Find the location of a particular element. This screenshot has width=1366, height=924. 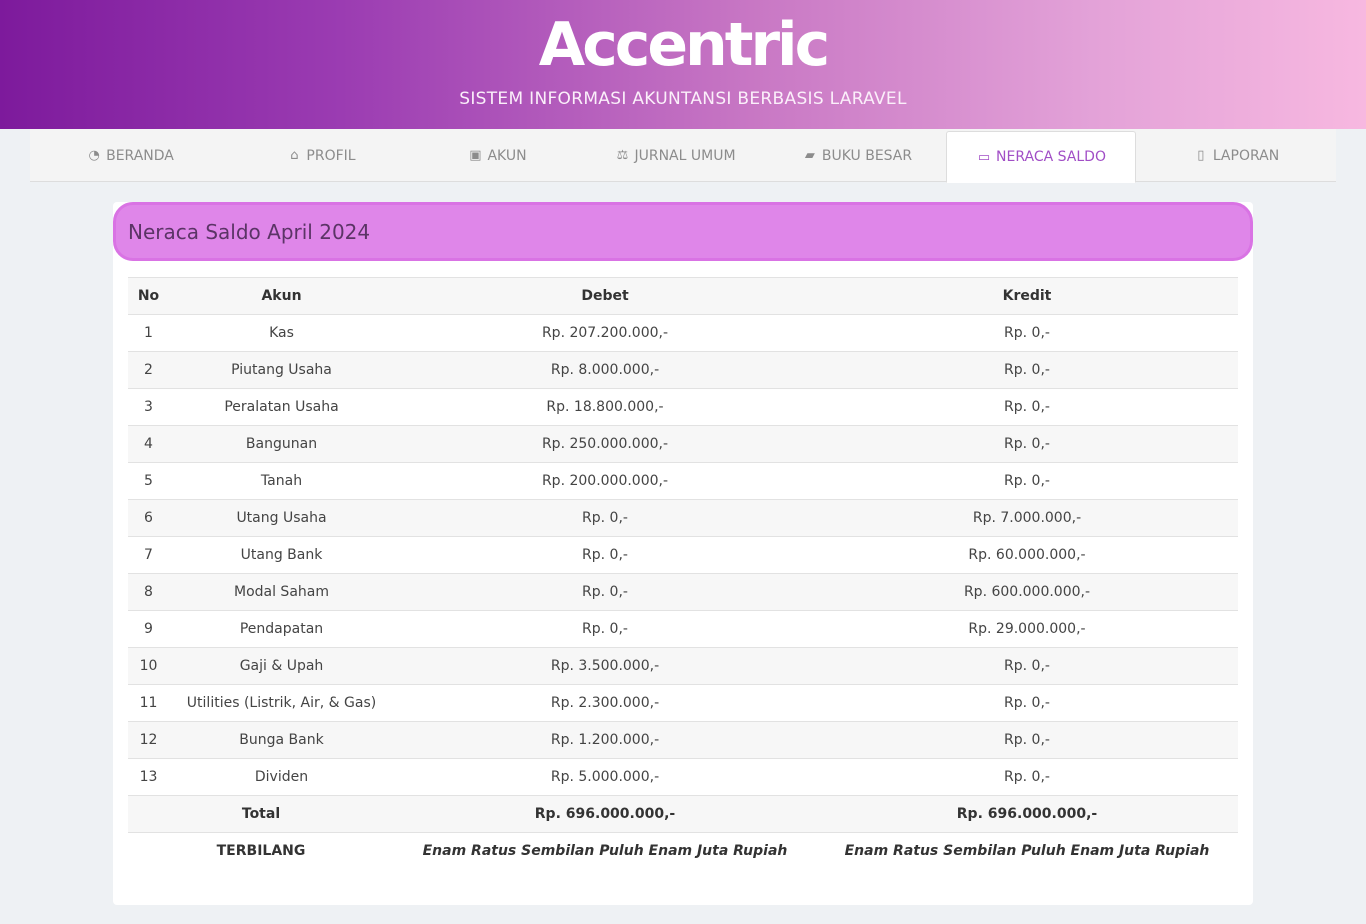

cell-akun: Modal Saham is located at coordinates (281, 592).